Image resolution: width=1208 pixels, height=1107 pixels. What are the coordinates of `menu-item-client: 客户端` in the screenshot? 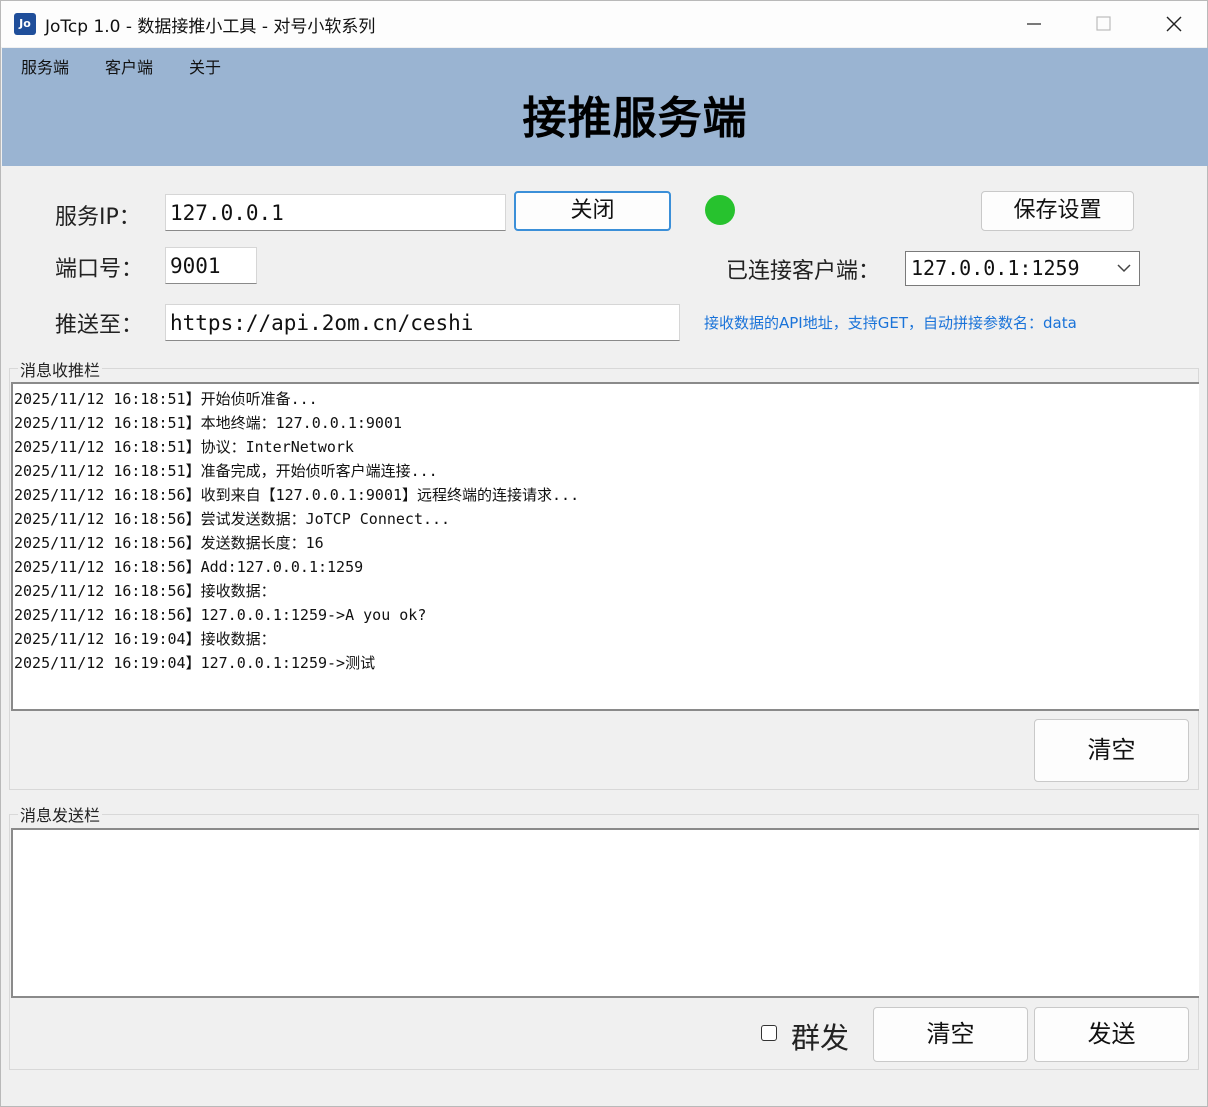 It's located at (129, 66).